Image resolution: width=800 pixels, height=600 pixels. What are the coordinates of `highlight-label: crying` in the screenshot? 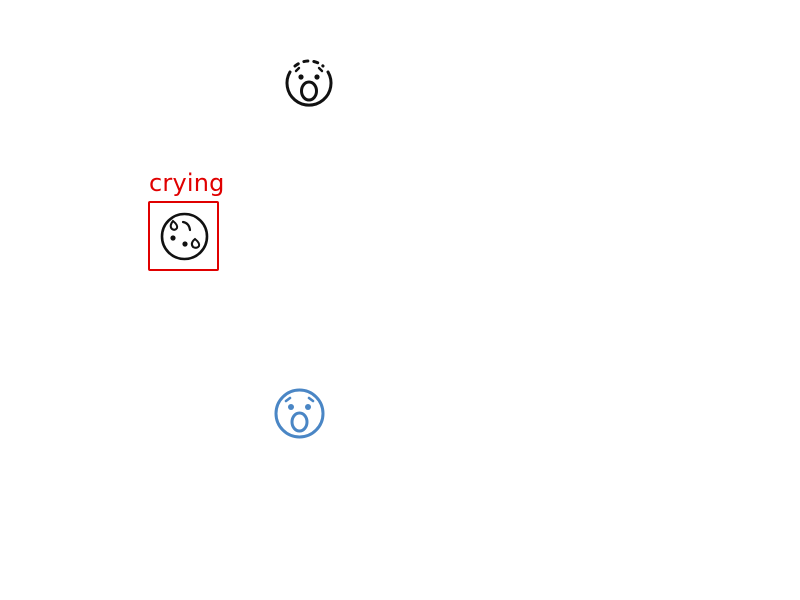 It's located at (187, 183).